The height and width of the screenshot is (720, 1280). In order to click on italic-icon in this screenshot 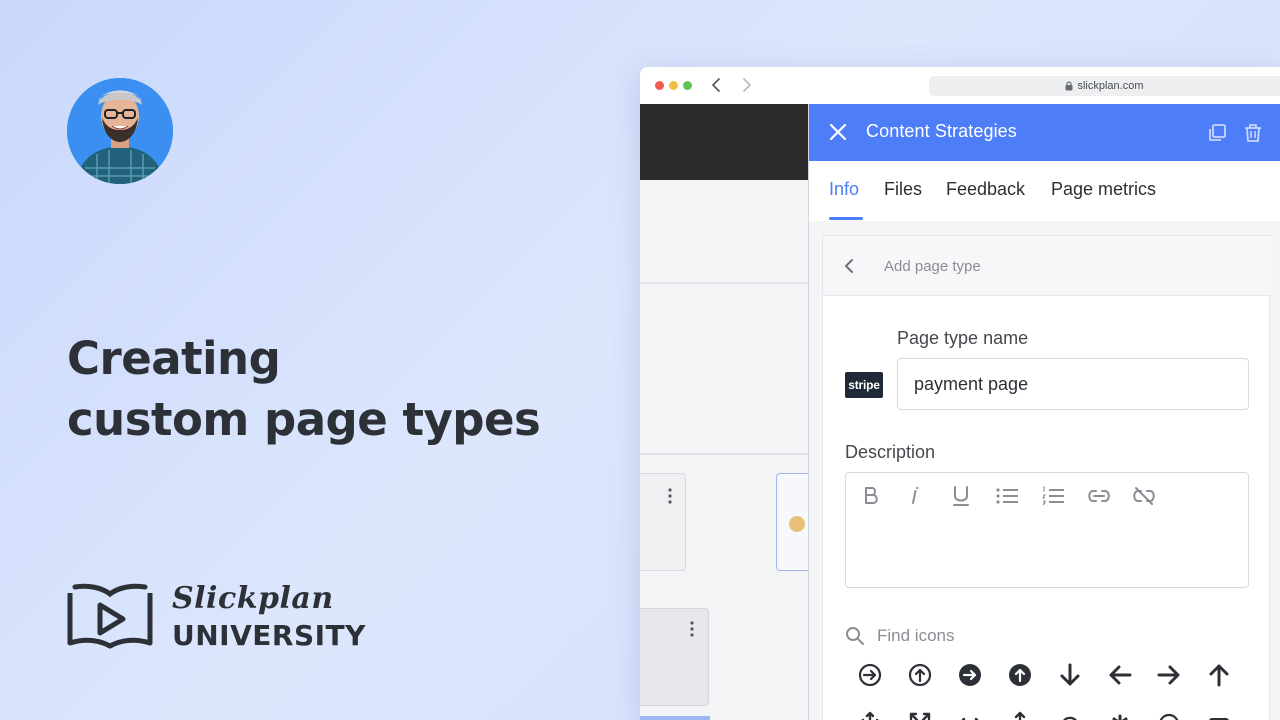, I will do `click(915, 496)`.